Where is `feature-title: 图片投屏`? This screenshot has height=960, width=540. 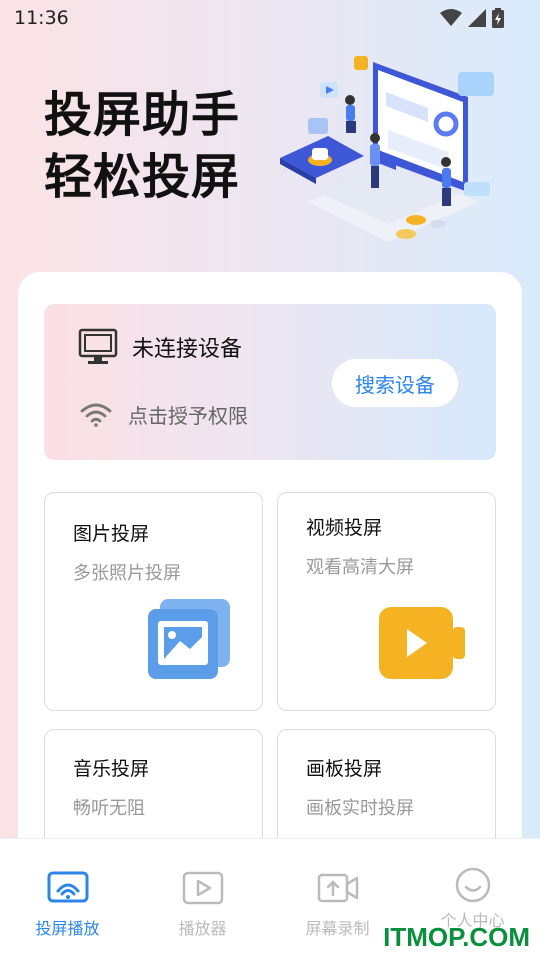 feature-title: 图片投屏 is located at coordinates (111, 534).